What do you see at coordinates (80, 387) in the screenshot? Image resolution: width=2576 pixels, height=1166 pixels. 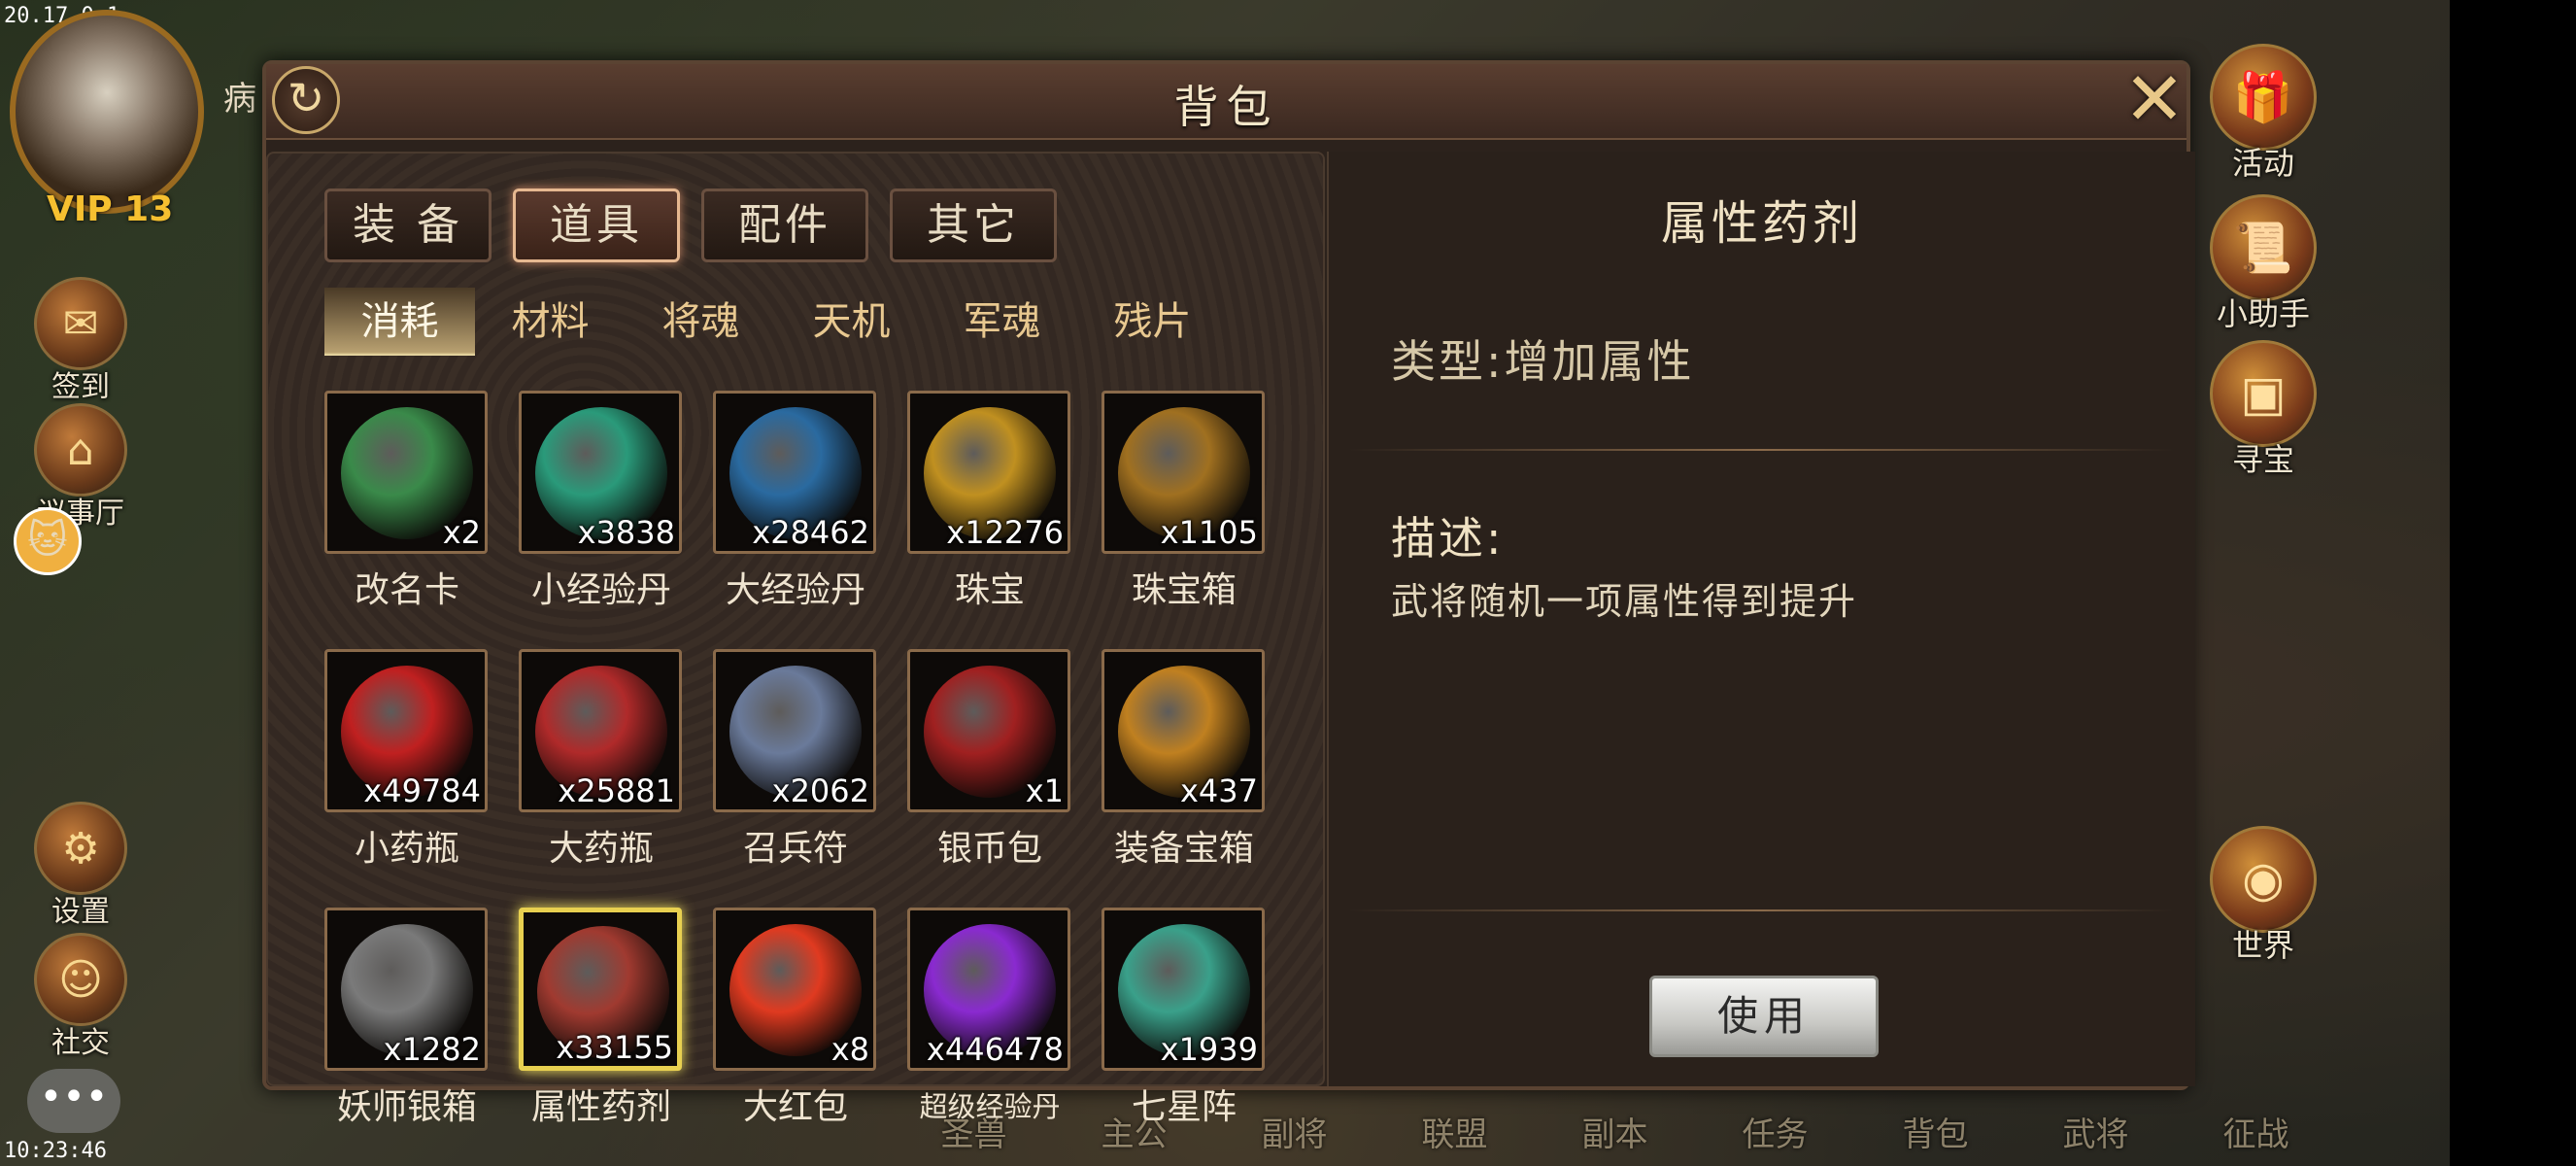 I see `left-menu-label: 签到` at bounding box center [80, 387].